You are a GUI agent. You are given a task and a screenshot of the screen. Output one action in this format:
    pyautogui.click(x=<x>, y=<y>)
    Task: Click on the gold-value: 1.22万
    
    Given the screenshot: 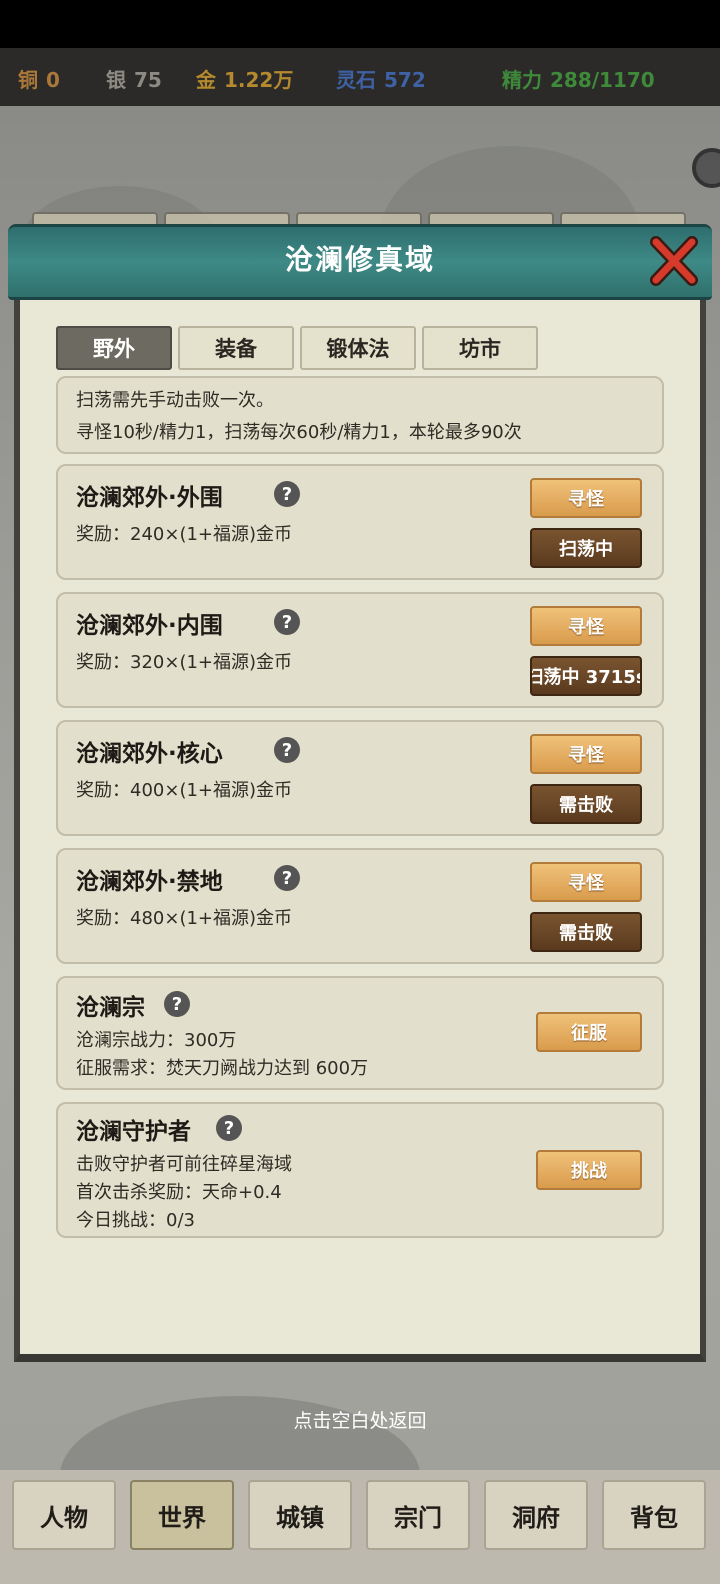 What is the action you would take?
    pyautogui.click(x=259, y=80)
    